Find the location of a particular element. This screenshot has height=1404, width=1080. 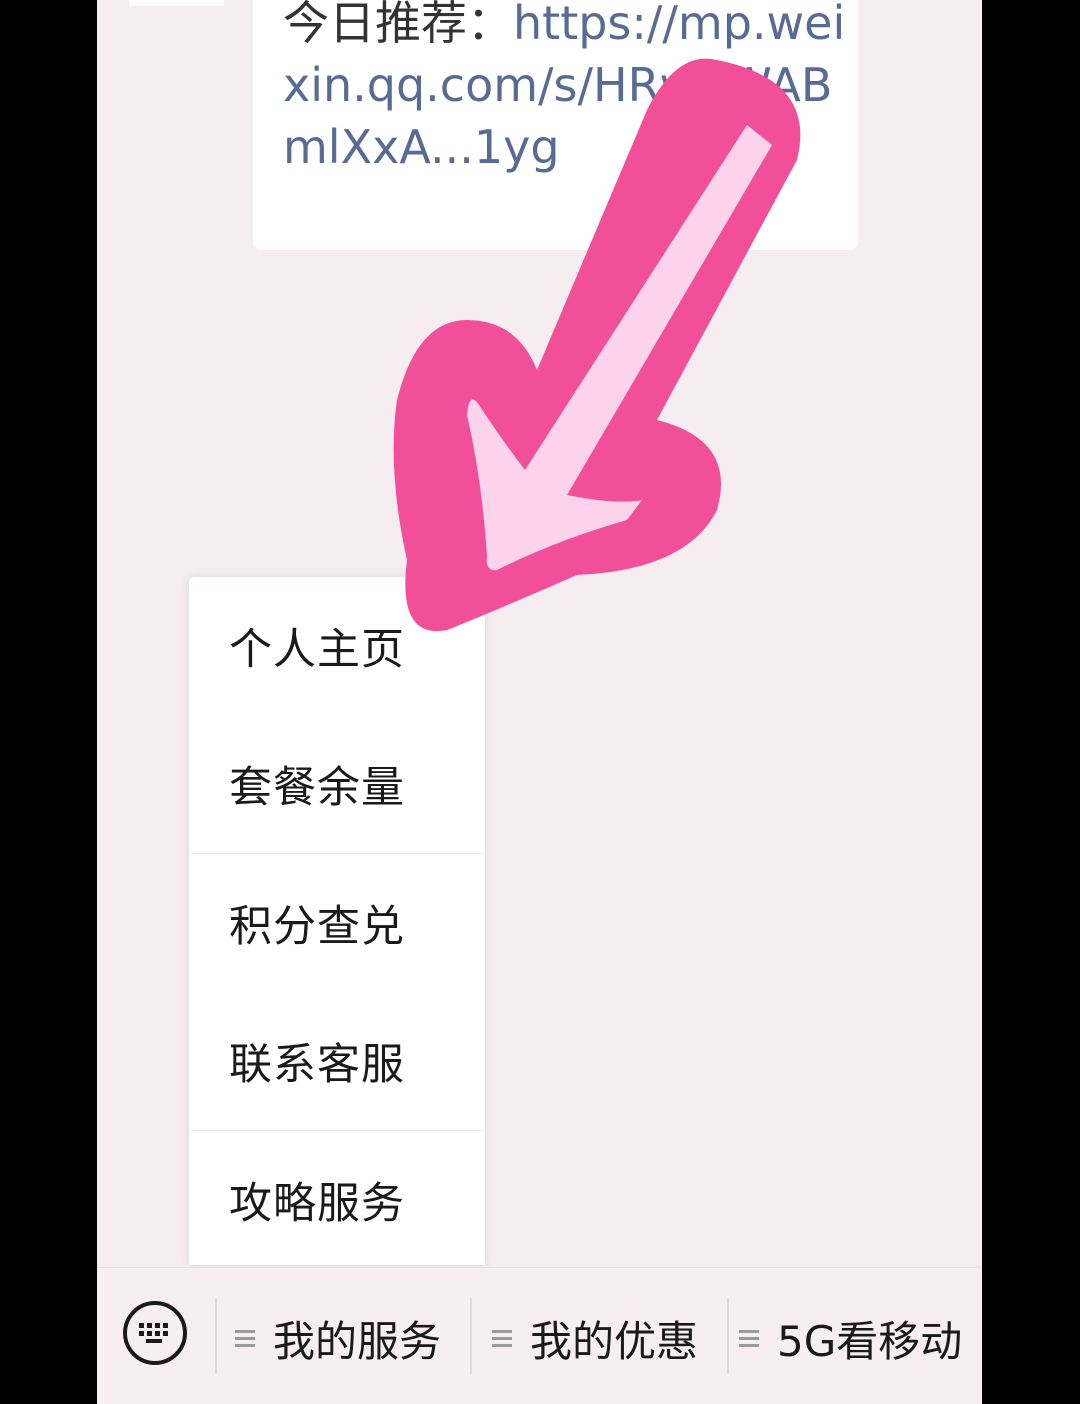

avatar is located at coordinates (176, 3).